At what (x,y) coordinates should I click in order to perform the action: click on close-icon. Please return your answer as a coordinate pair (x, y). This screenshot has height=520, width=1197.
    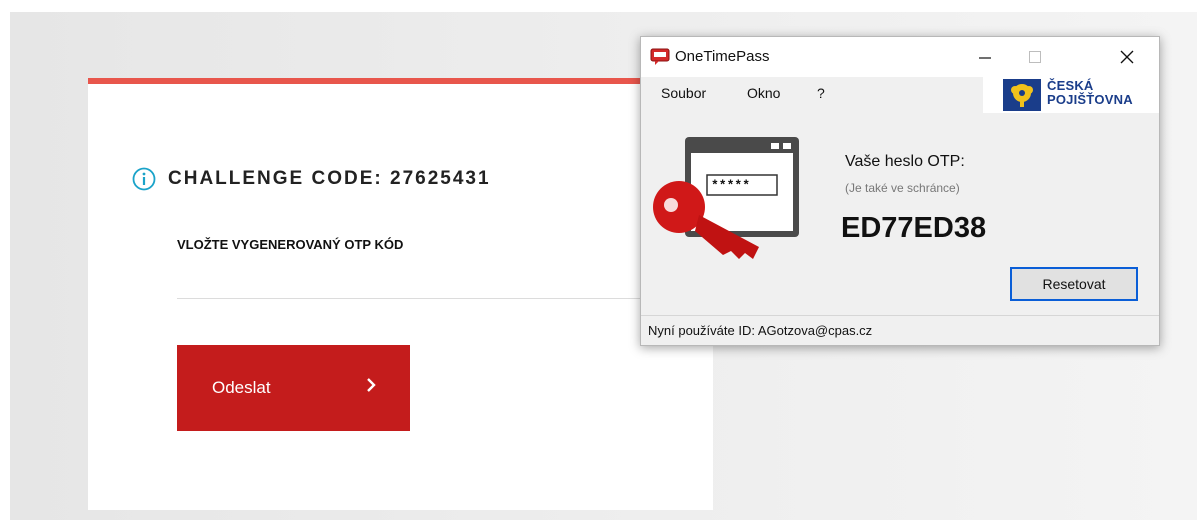
    Looking at the image, I should click on (1127, 57).